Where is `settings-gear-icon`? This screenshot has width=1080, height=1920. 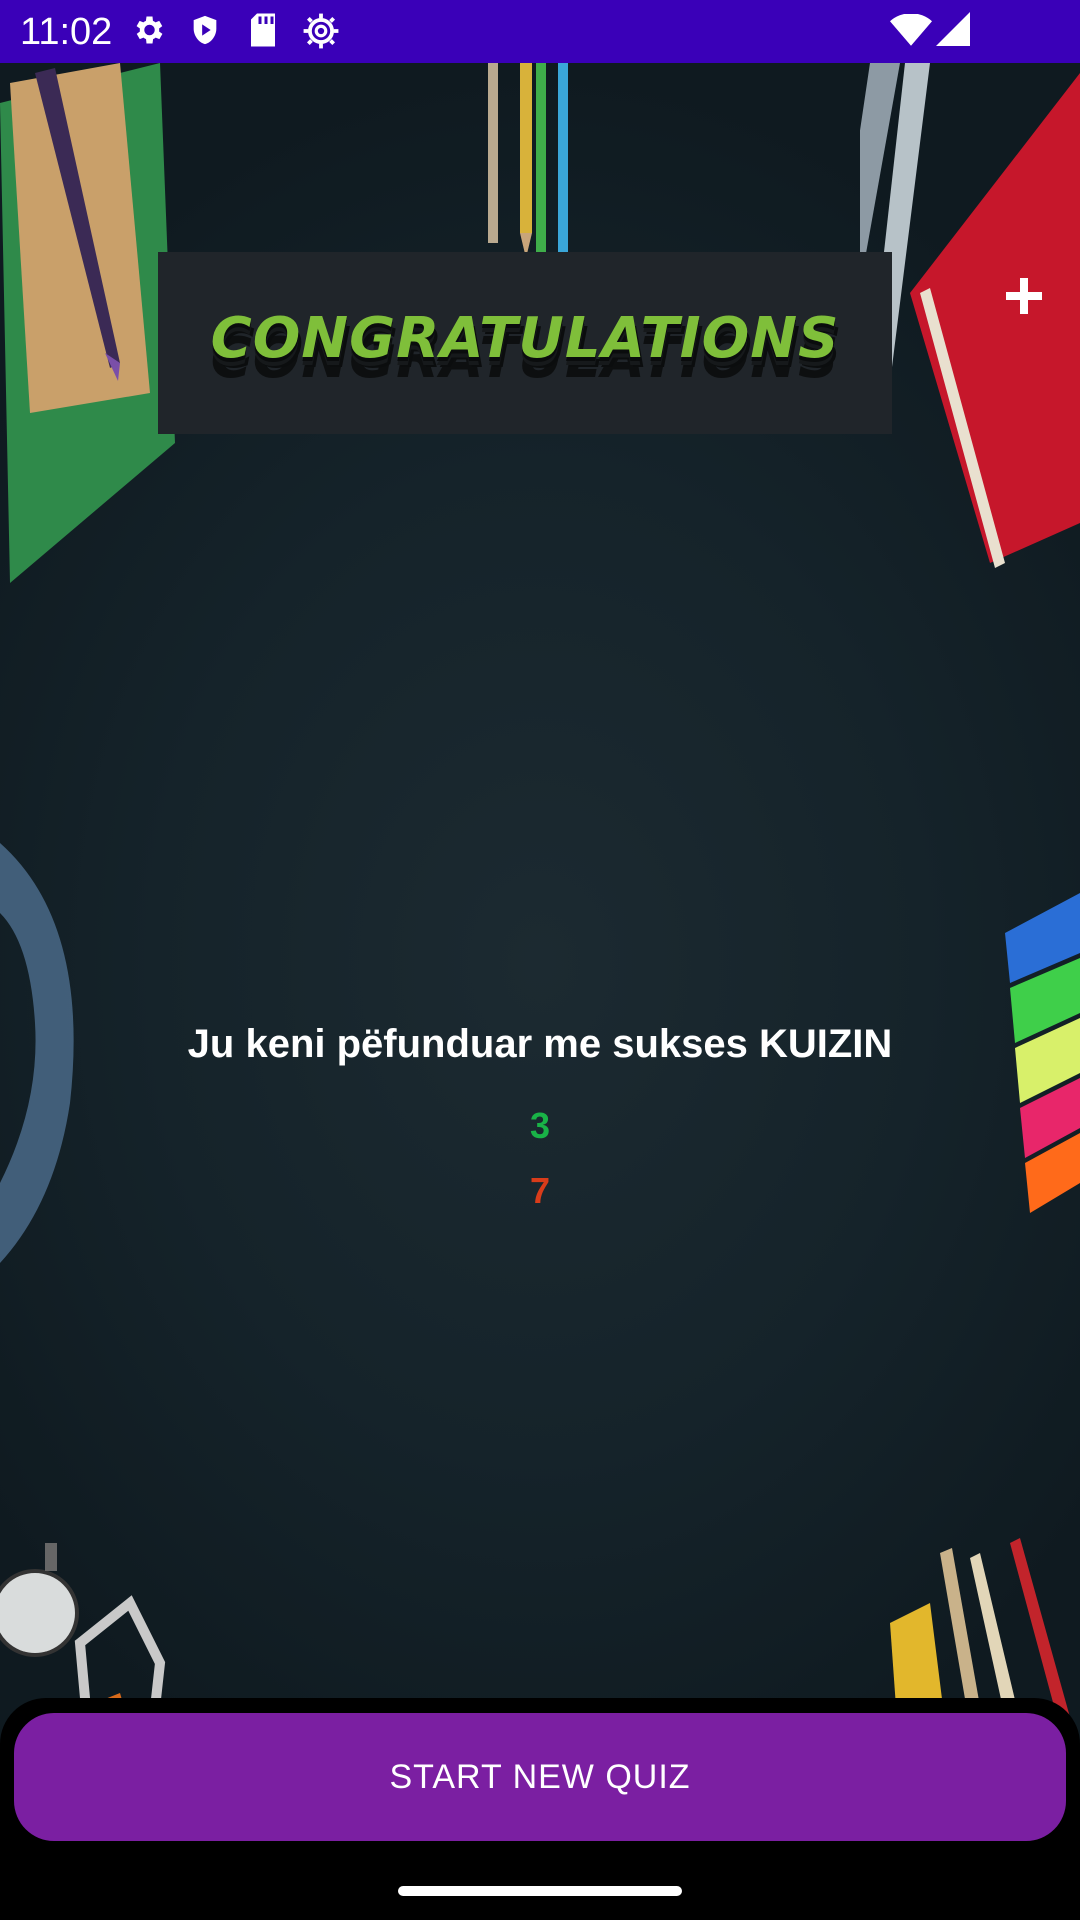
settings-gear-icon is located at coordinates (149, 30).